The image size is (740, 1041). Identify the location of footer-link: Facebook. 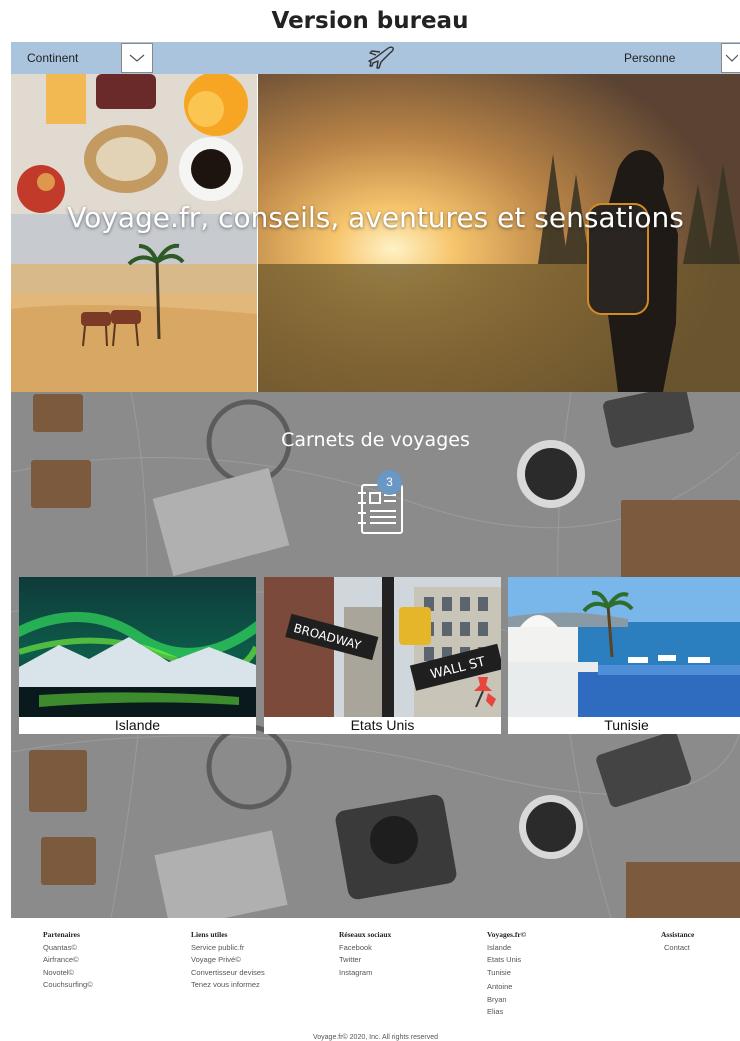
(365, 948).